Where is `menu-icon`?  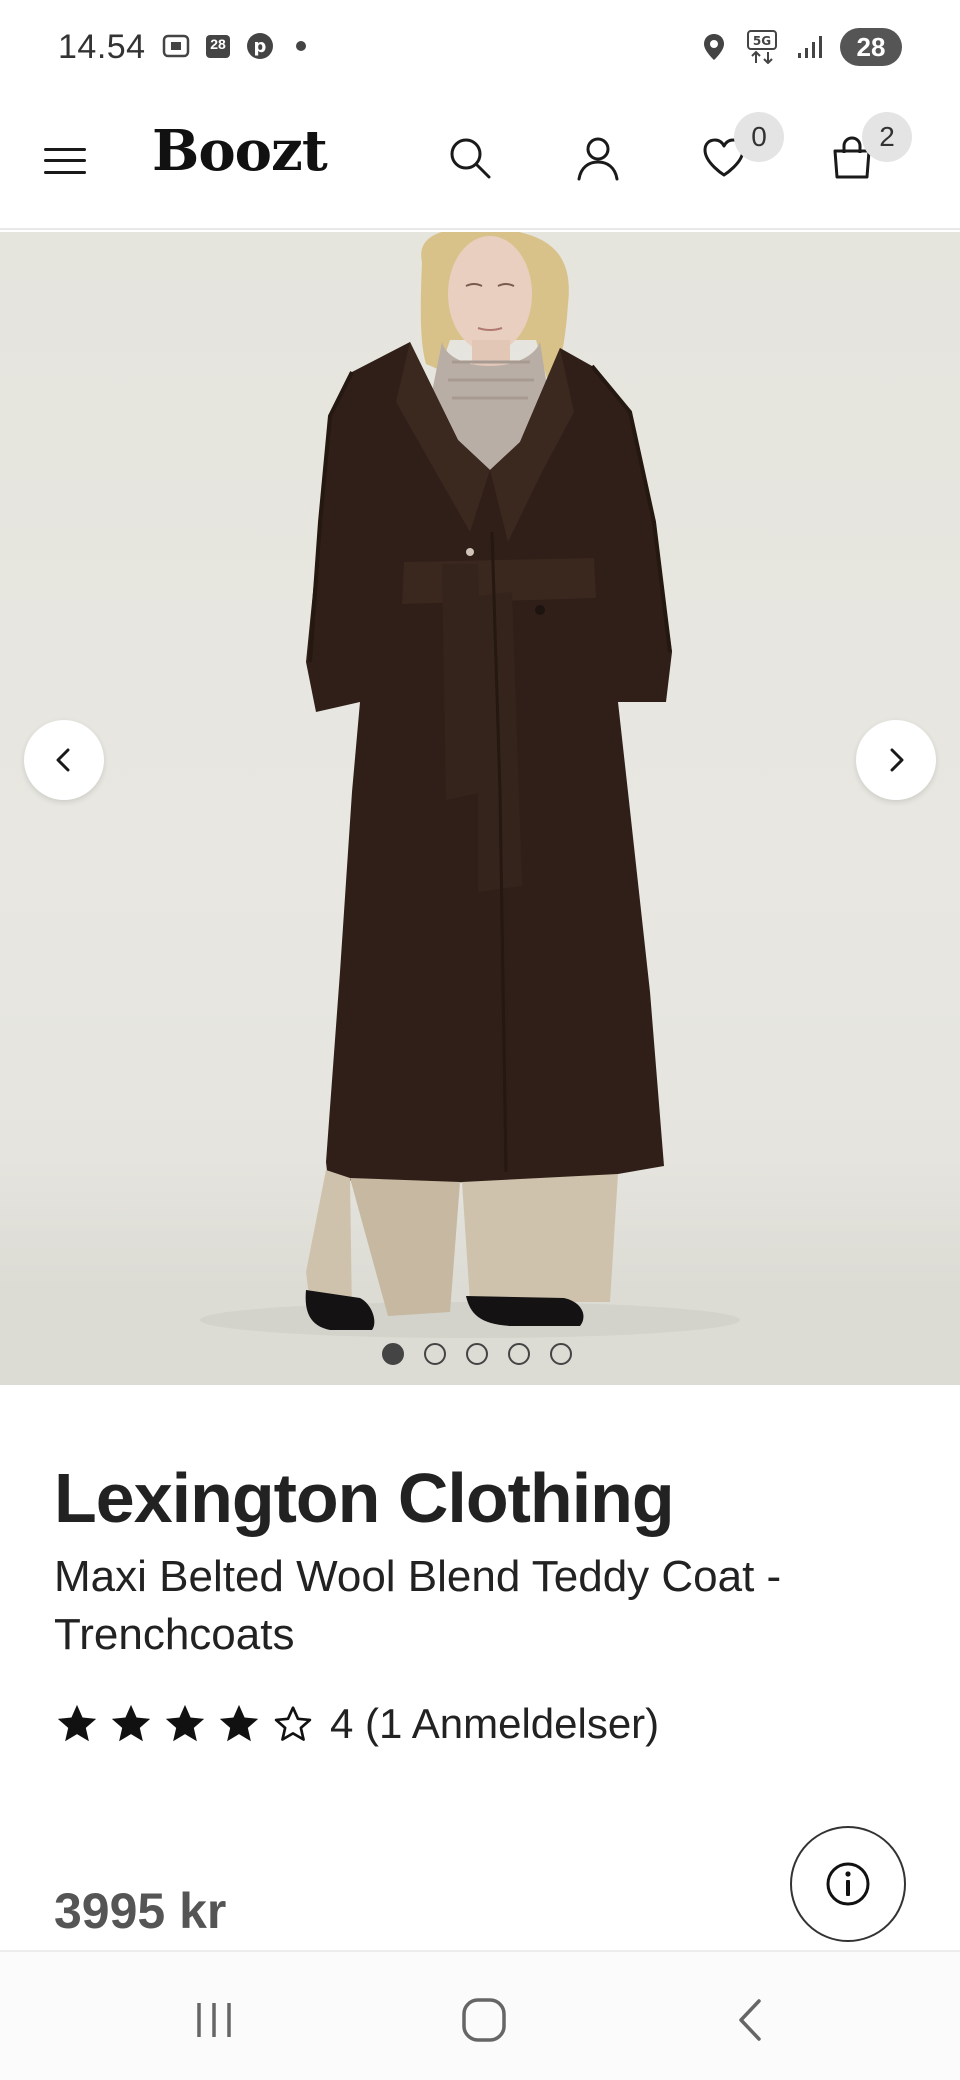
menu-icon is located at coordinates (65, 161).